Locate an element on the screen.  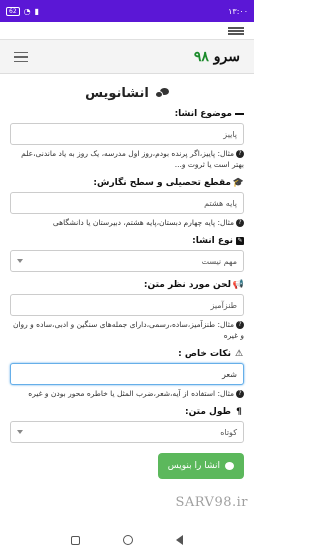
brand-number: ۹۸ is located at coordinates (201, 56).